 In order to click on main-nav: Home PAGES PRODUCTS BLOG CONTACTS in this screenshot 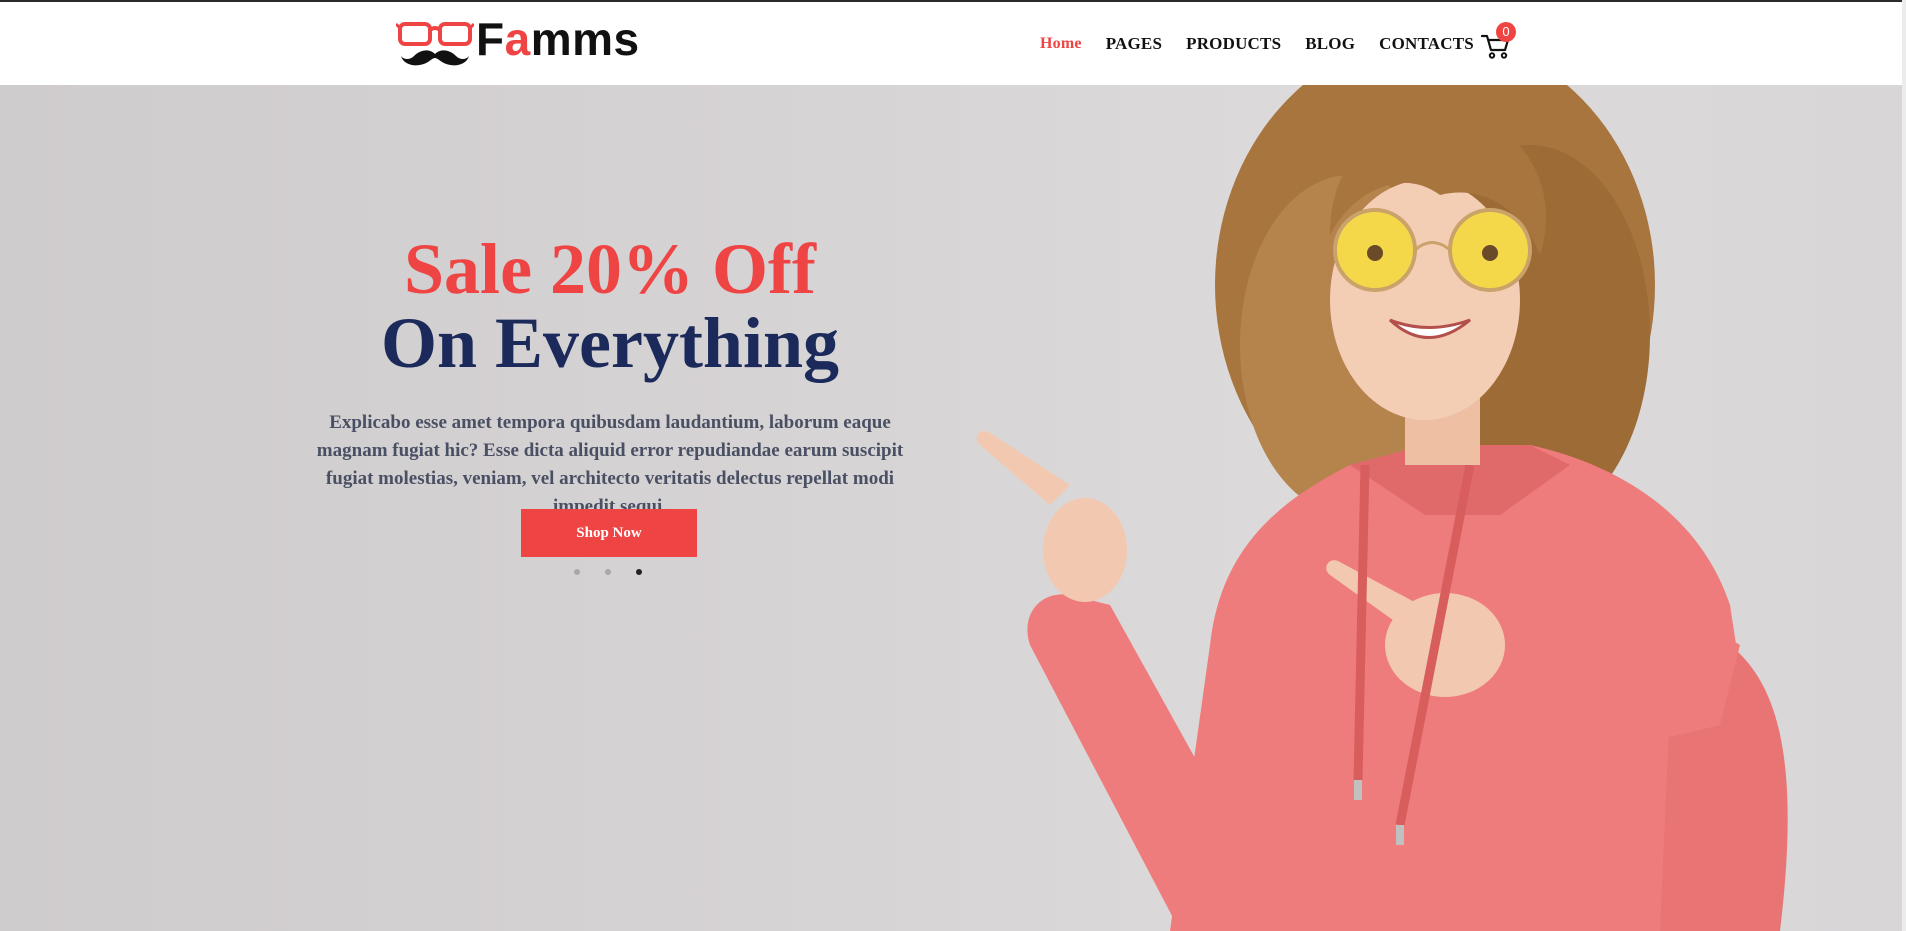, I will do `click(1269, 44)`.